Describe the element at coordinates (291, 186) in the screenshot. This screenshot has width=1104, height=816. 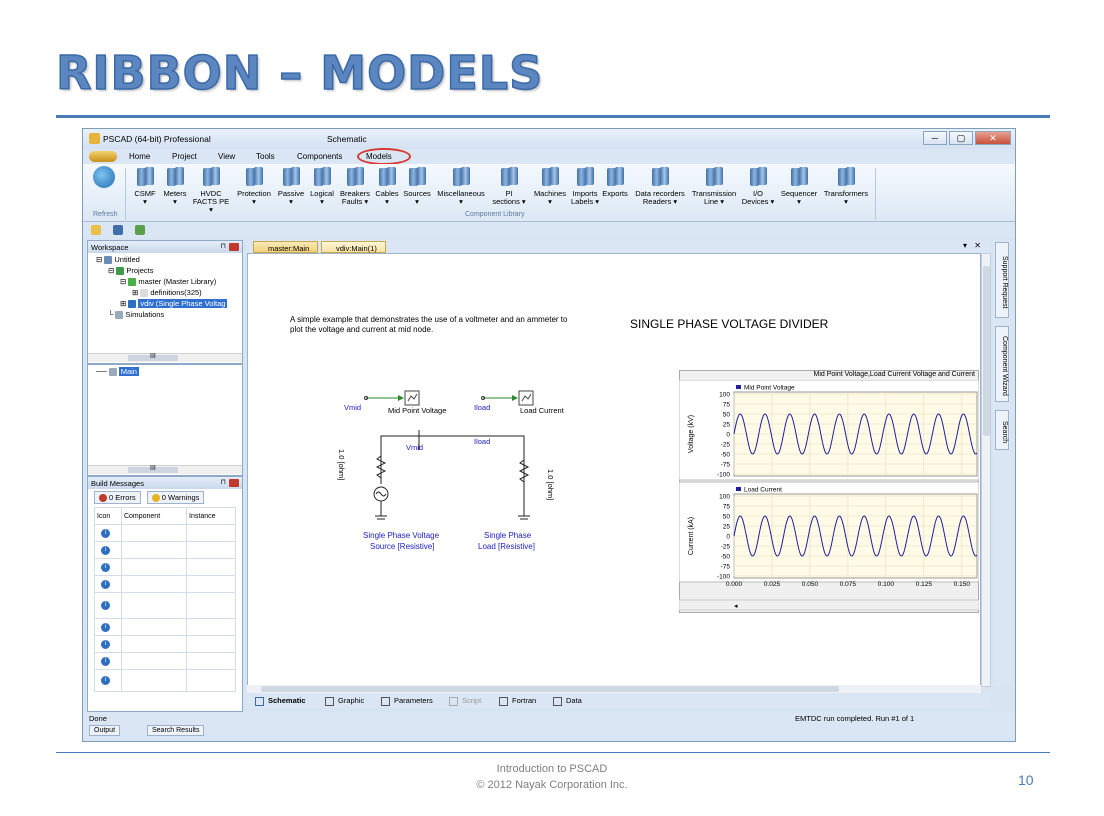
I see `ribbon-passive: Passive ▾` at that location.